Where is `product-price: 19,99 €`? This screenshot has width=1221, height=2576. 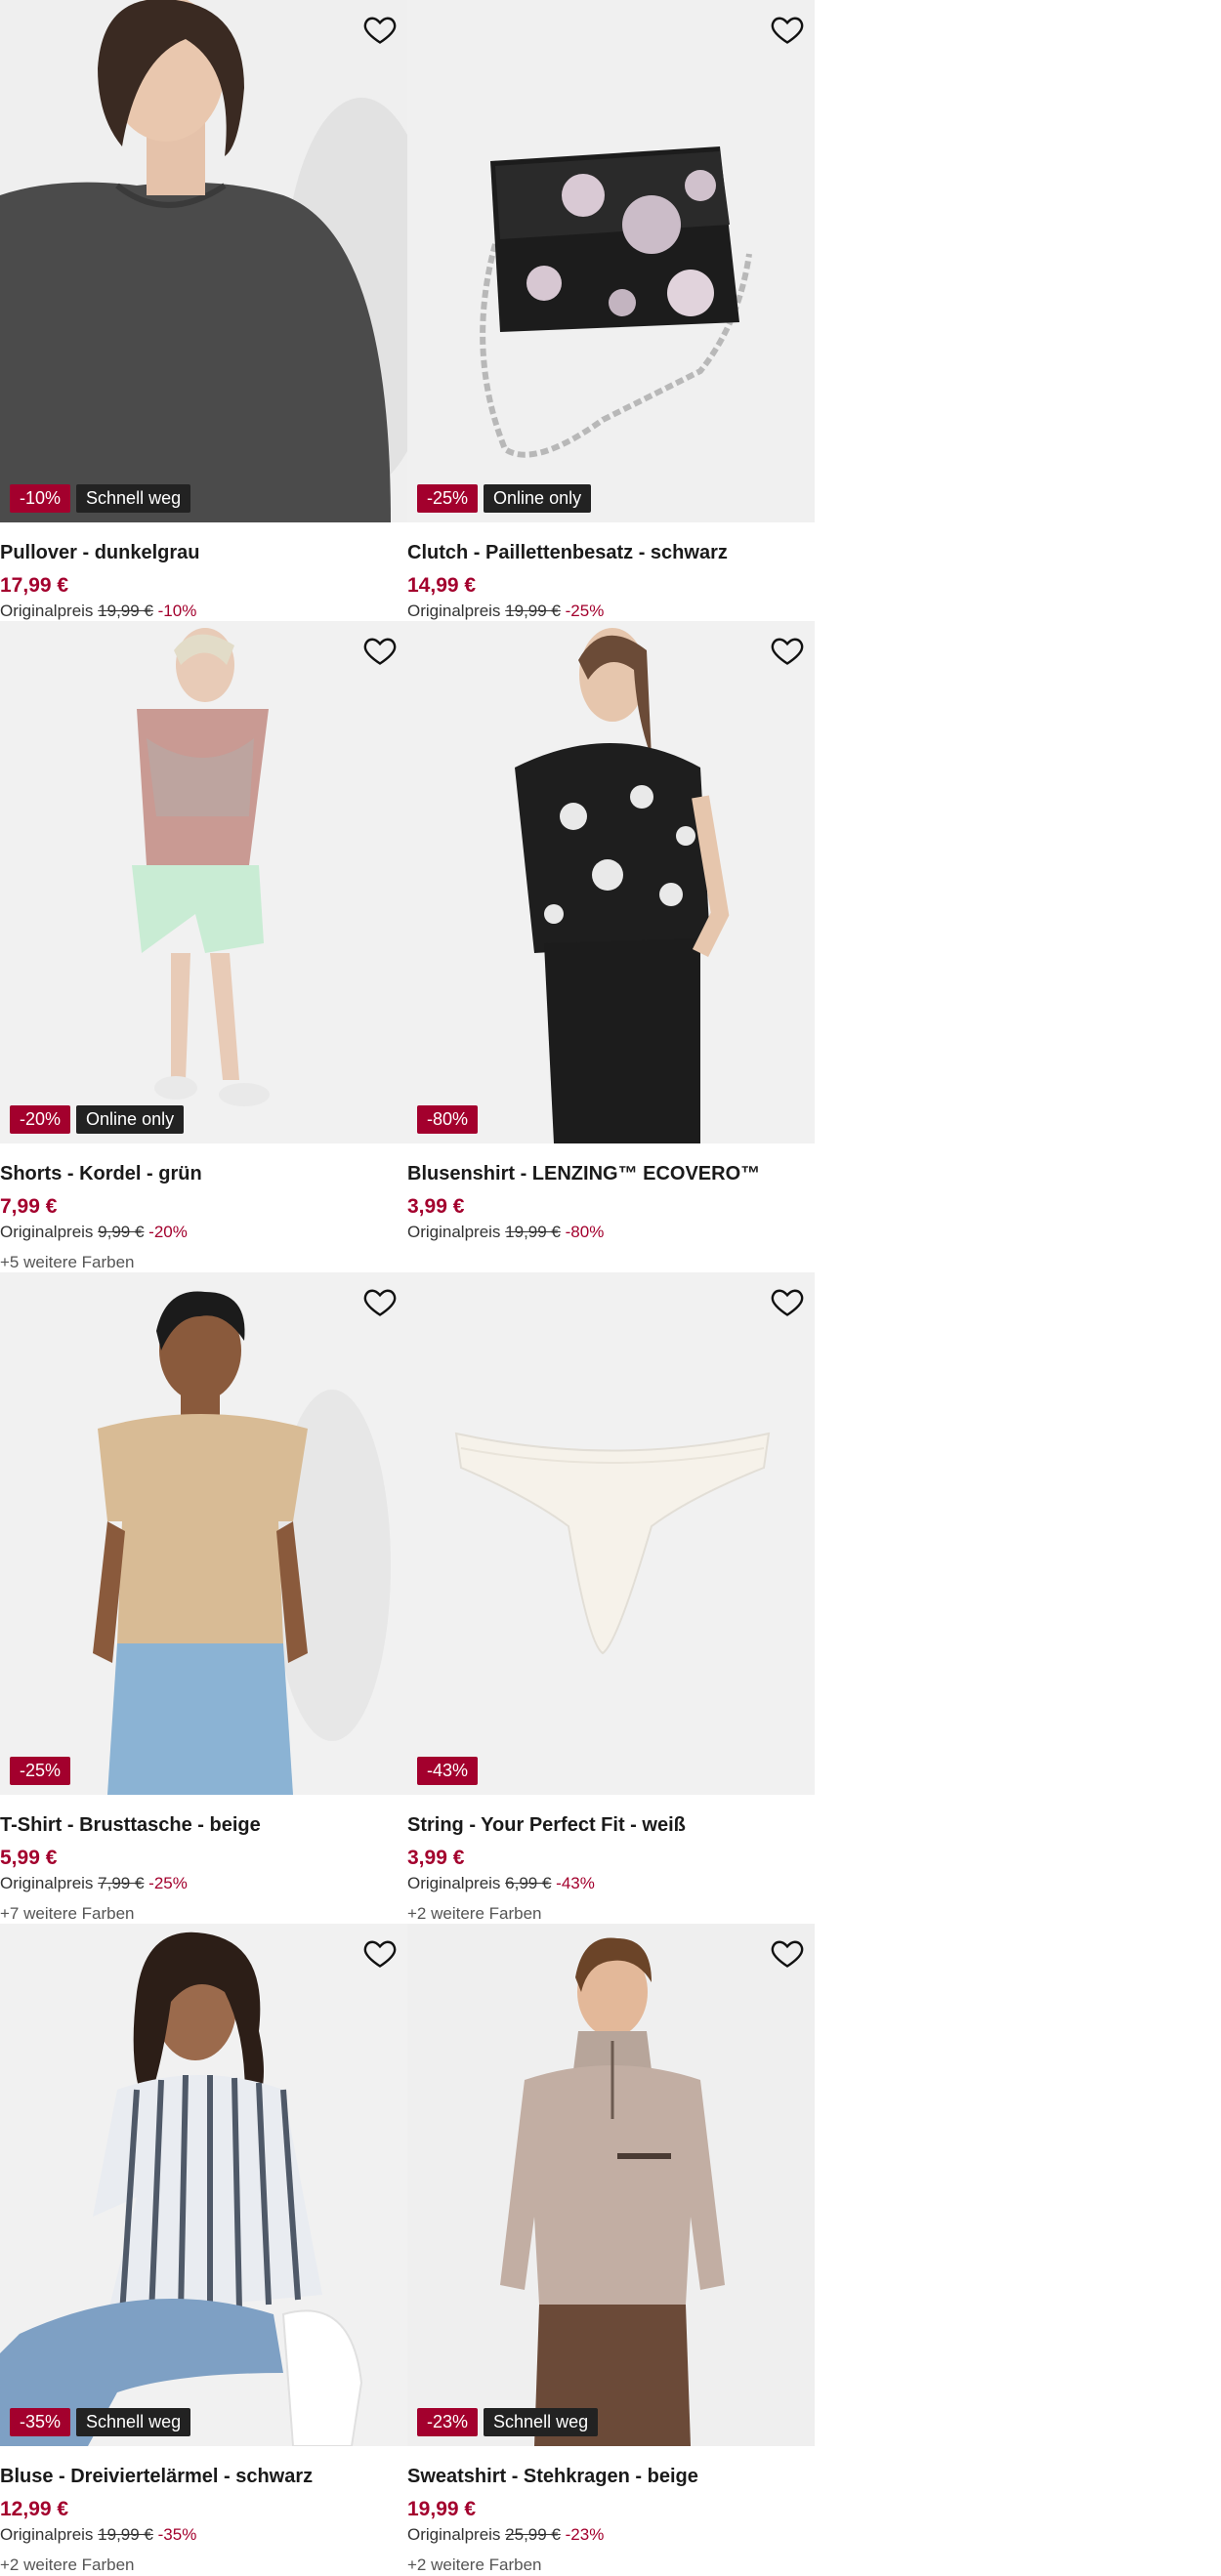 product-price: 19,99 € is located at coordinates (442, 2509).